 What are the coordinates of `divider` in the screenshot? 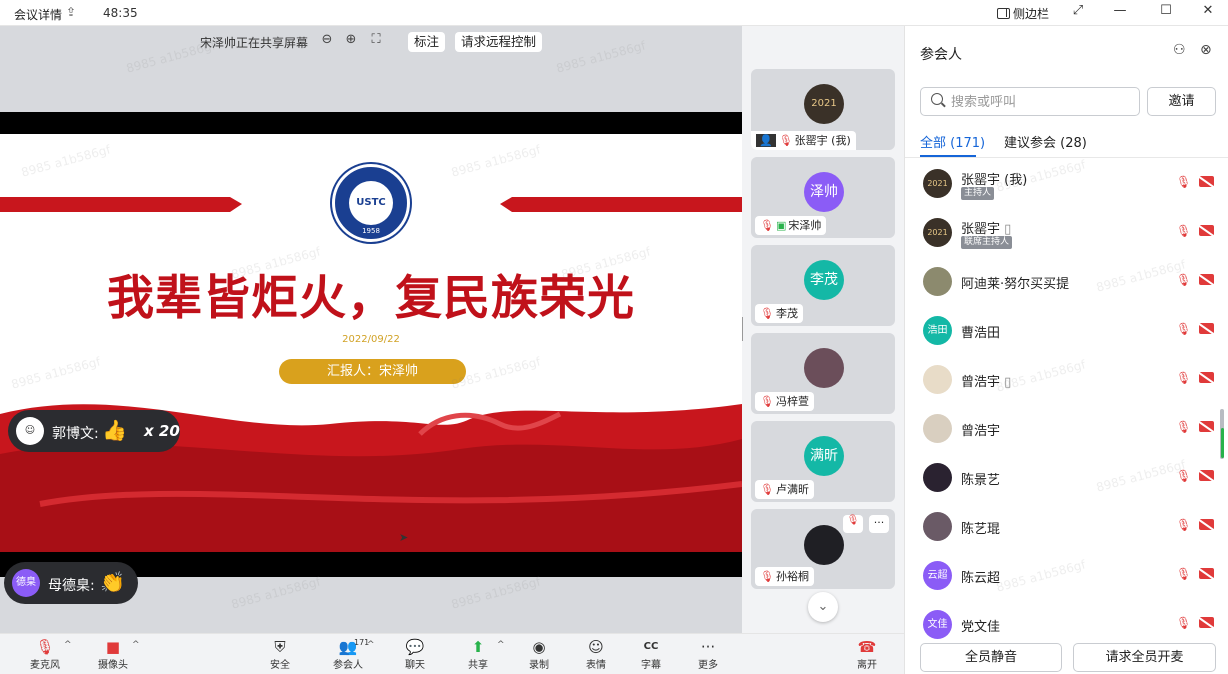 It's located at (1066, 157).